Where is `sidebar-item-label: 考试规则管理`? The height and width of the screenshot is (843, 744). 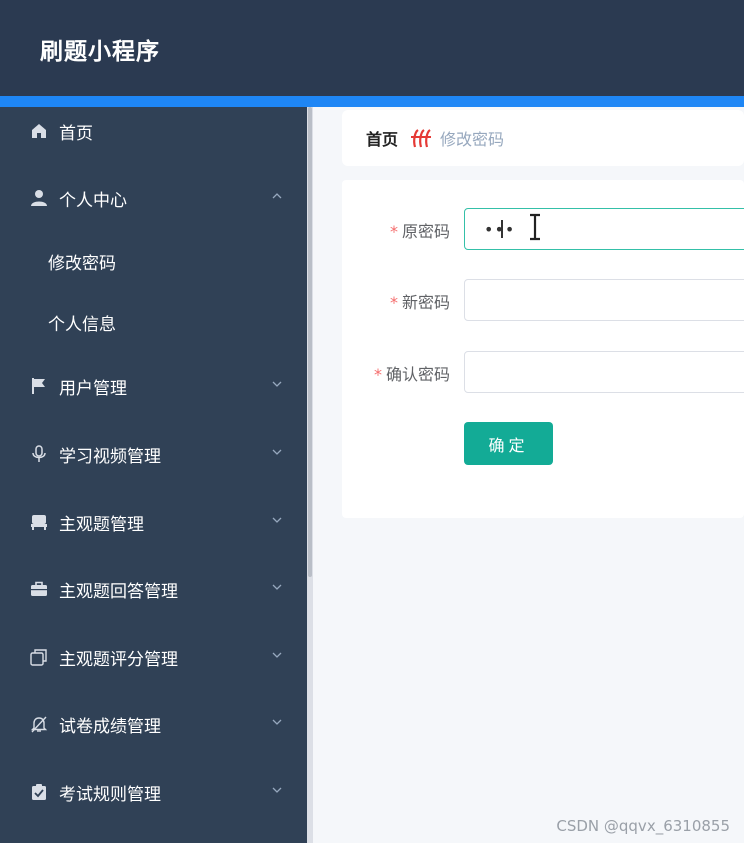
sidebar-item-label: 考试规则管理 is located at coordinates (110, 794).